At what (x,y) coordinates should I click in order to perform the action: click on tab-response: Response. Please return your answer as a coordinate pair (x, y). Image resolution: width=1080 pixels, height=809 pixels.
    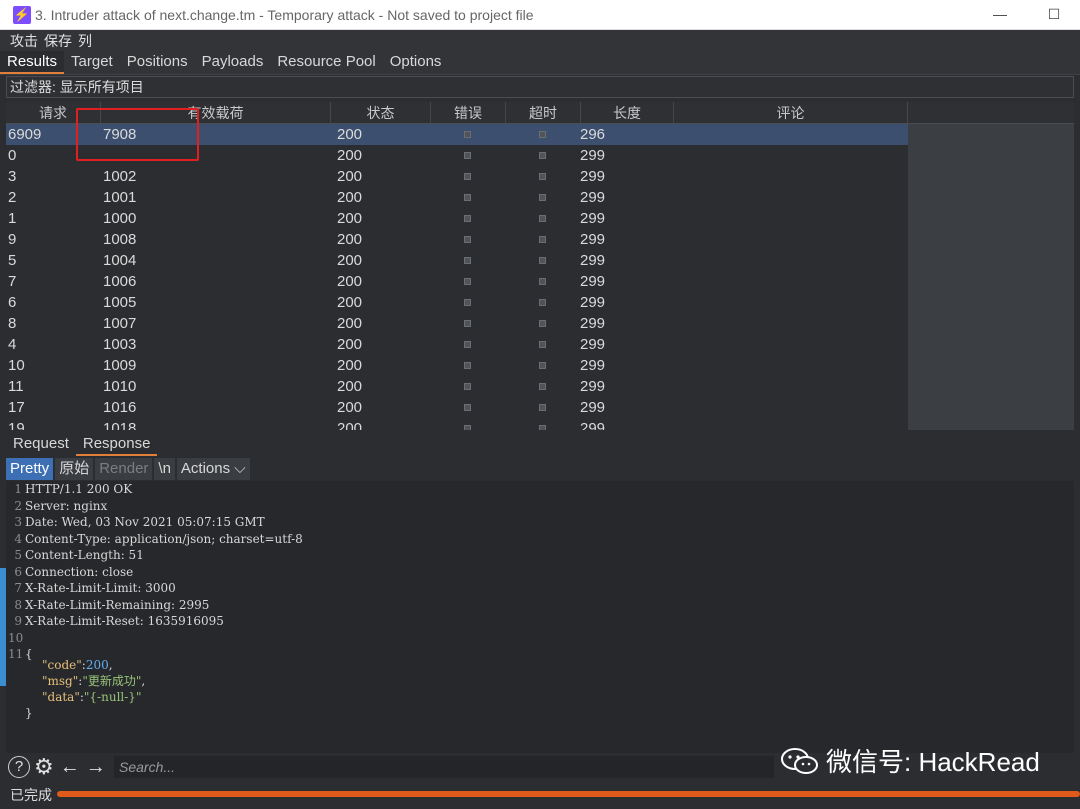
    Looking at the image, I should click on (116, 444).